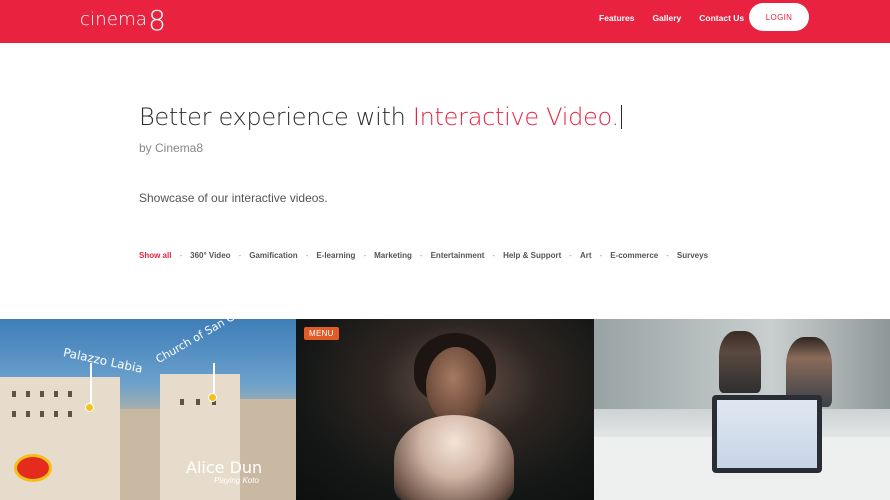 This screenshot has height=500, width=890. I want to click on building-middle, so click(140, 454).